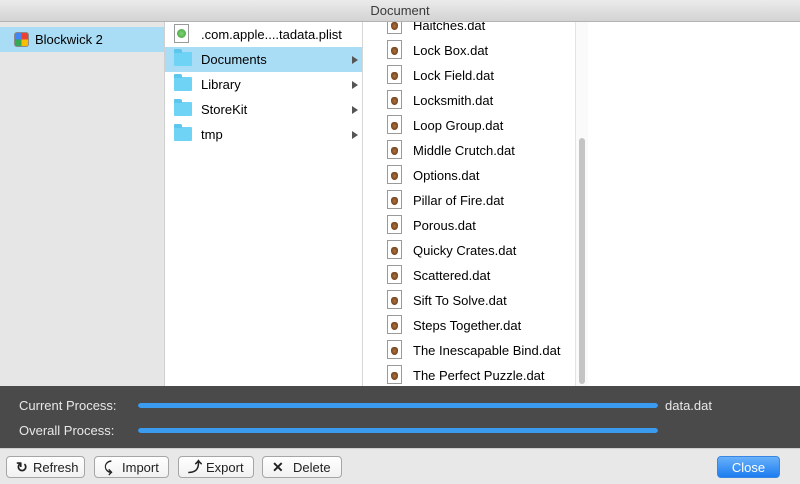 The height and width of the screenshot is (484, 800). Describe the element at coordinates (195, 467) in the screenshot. I see `export-icon: ⤴` at that location.